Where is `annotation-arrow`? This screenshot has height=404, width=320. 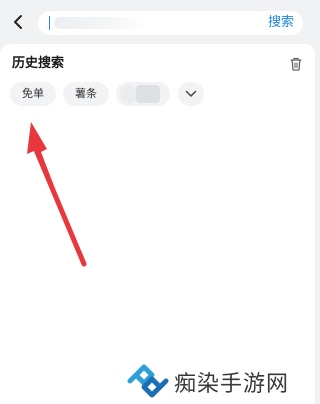 annotation-arrow is located at coordinates (57, 194).